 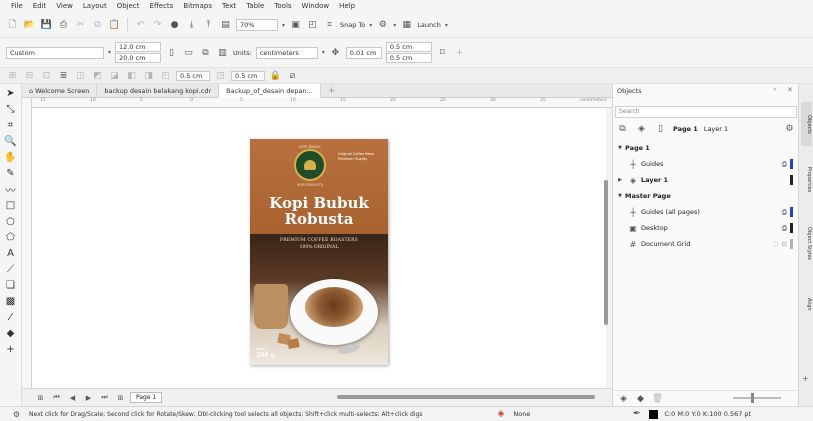 What do you see at coordinates (248, 75) in the screenshot?
I see `offset-field-2: 0.5 cm` at bounding box center [248, 75].